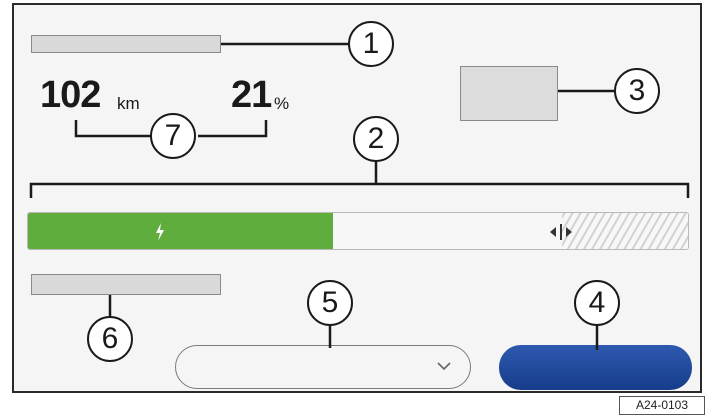 The width and height of the screenshot is (707, 417). Describe the element at coordinates (180, 231) in the screenshot. I see `charge-level-fill` at that location.